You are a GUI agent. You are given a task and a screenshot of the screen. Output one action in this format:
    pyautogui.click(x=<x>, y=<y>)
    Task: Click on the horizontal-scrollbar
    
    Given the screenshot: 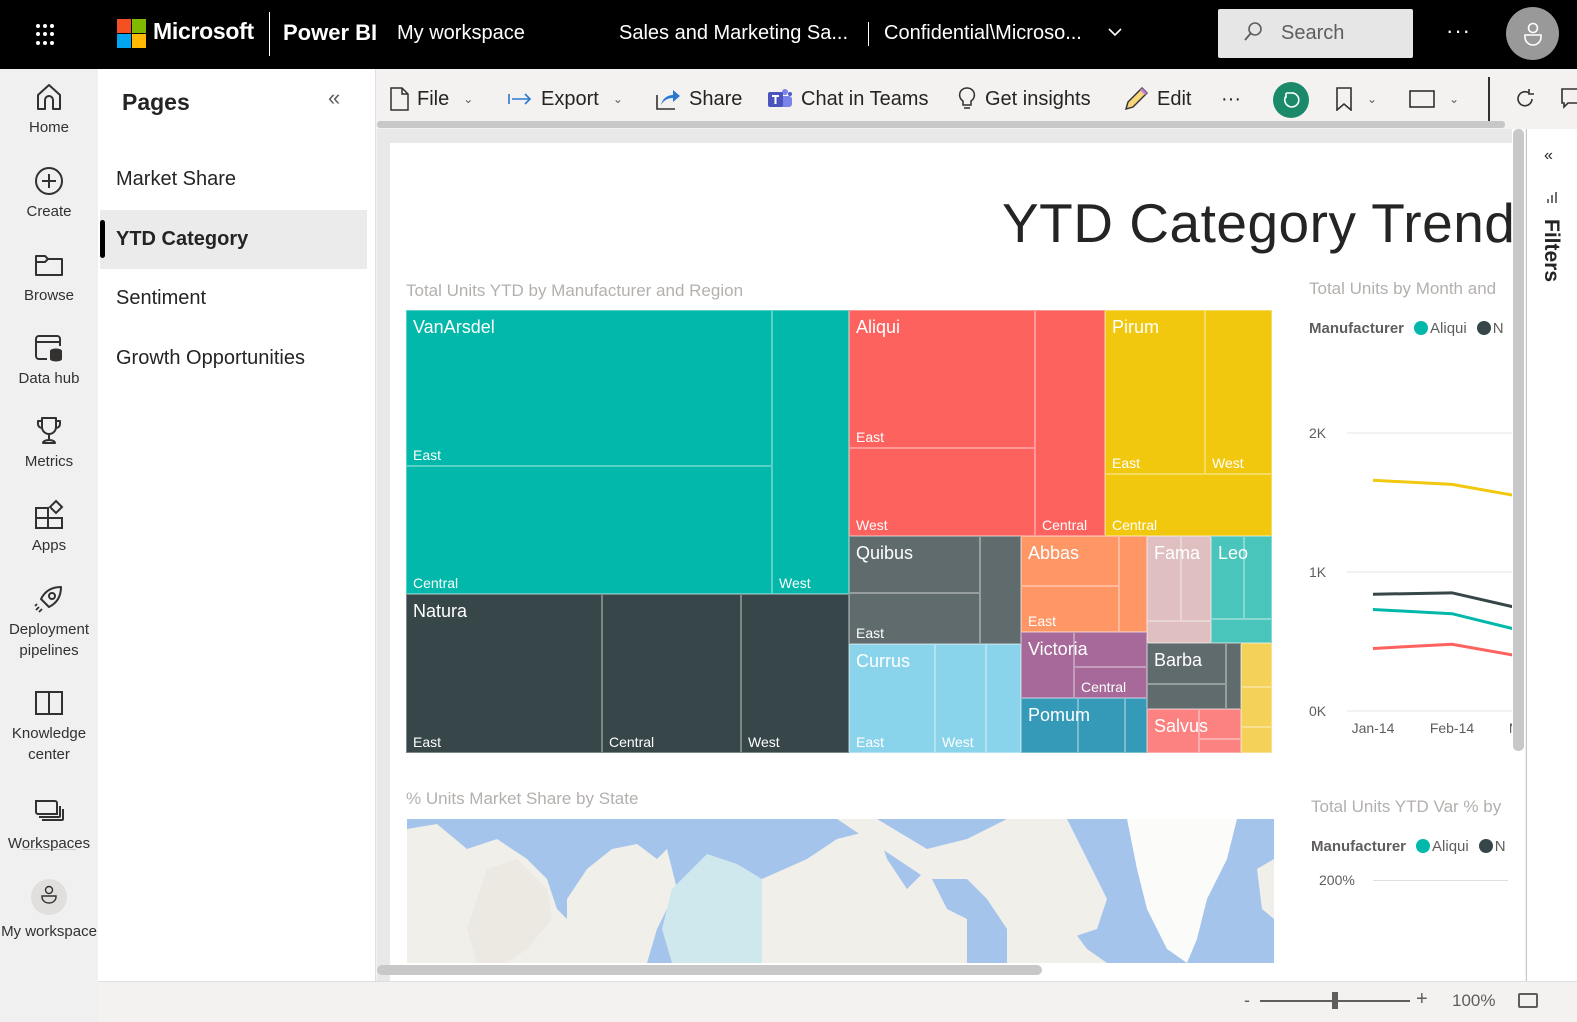 What is the action you would take?
    pyautogui.click(x=709, y=970)
    